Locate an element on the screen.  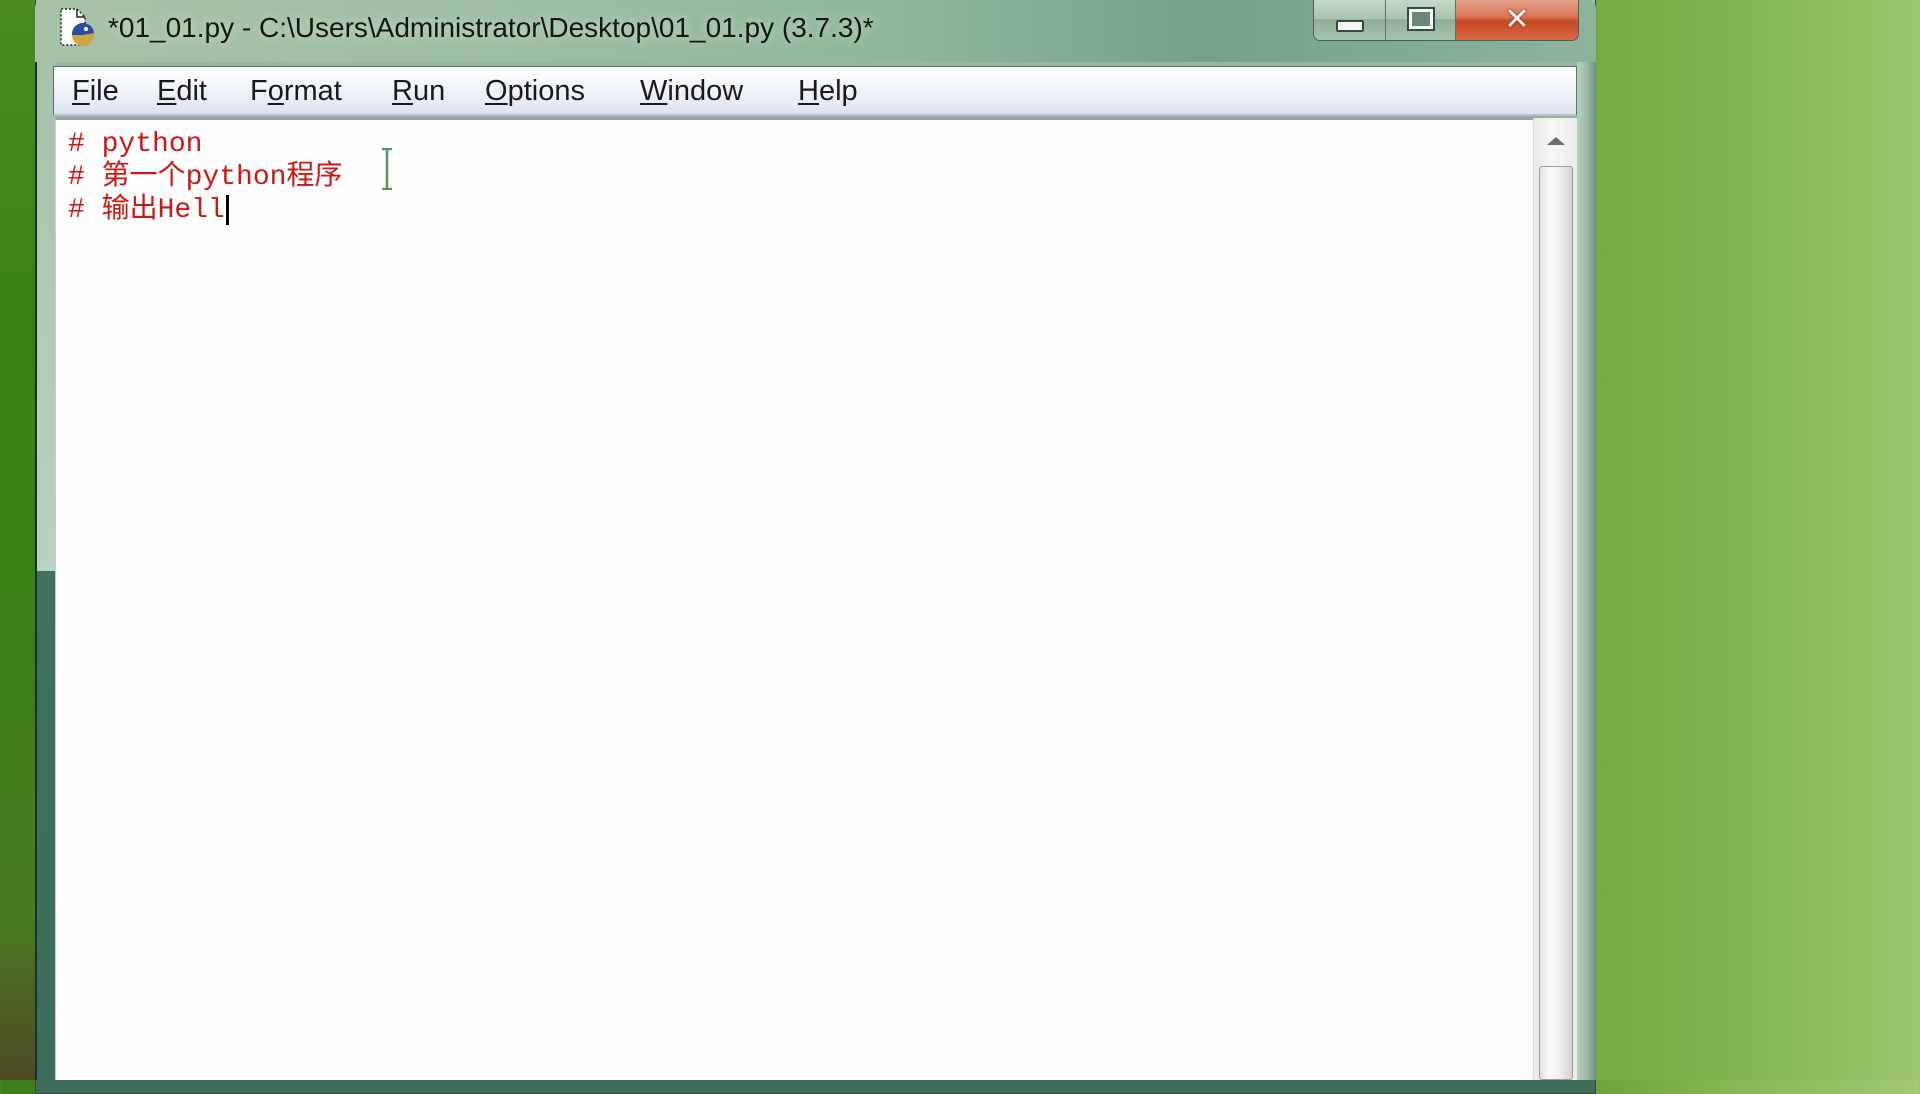
menu-label-post: ptions is located at coordinates (546, 91).